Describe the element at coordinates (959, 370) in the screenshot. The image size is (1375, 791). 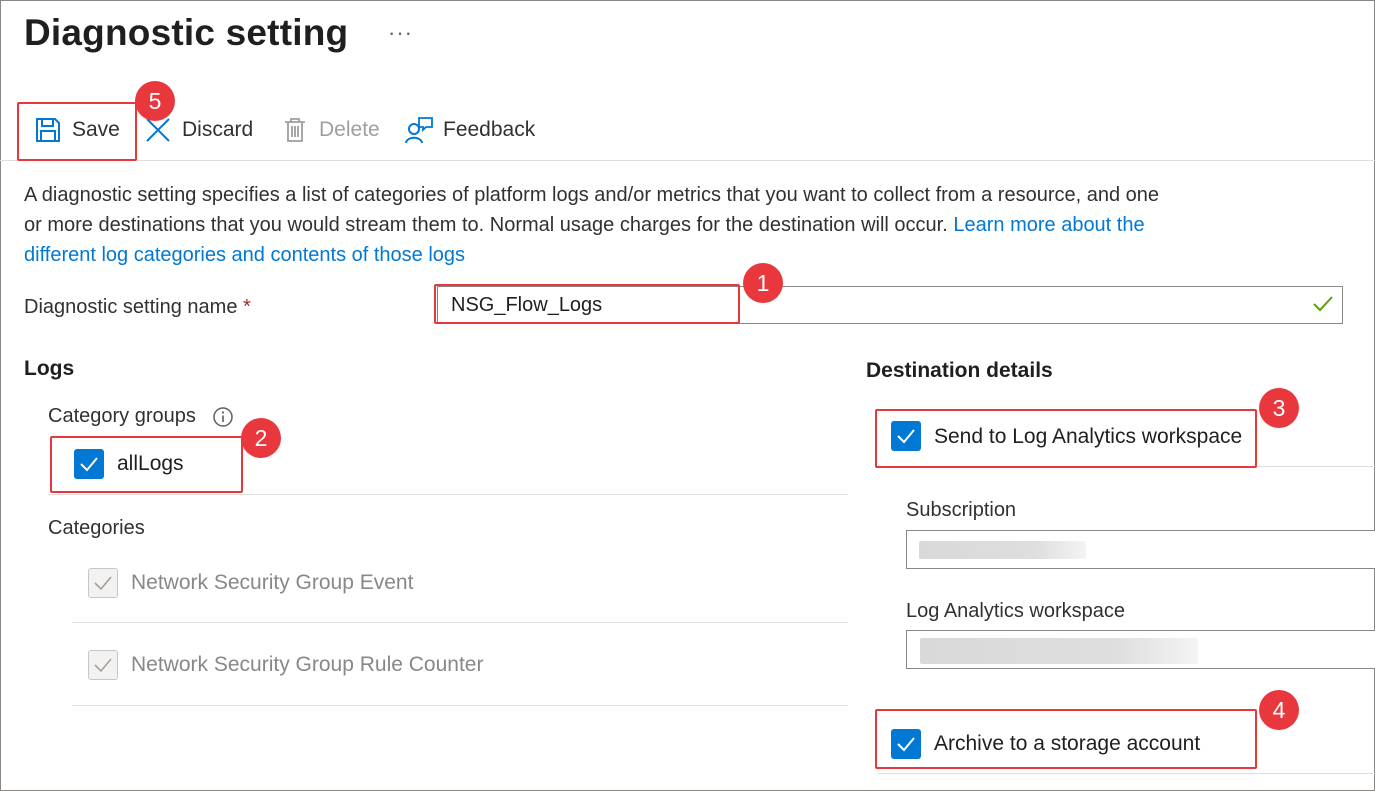
I see `destination-heading: Destination details` at that location.